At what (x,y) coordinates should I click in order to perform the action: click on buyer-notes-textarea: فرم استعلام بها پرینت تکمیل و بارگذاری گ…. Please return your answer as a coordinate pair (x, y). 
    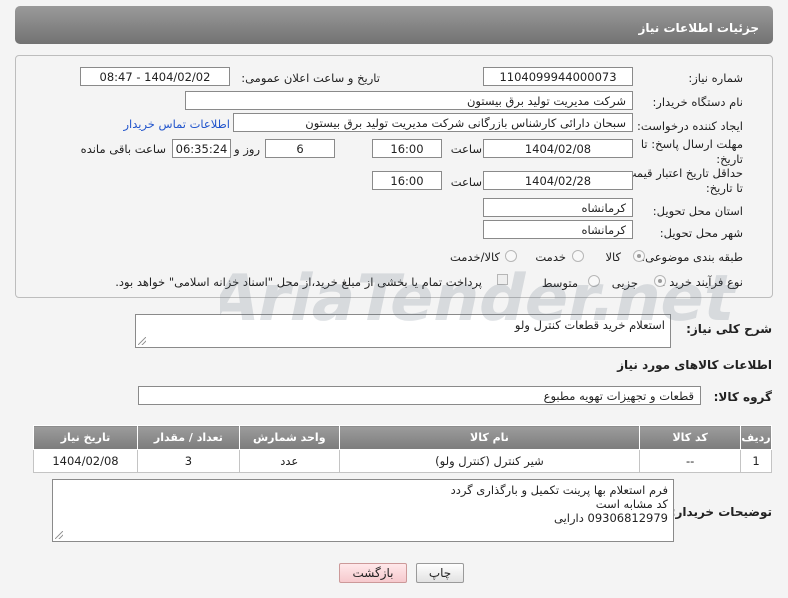
    Looking at the image, I should click on (363, 510).